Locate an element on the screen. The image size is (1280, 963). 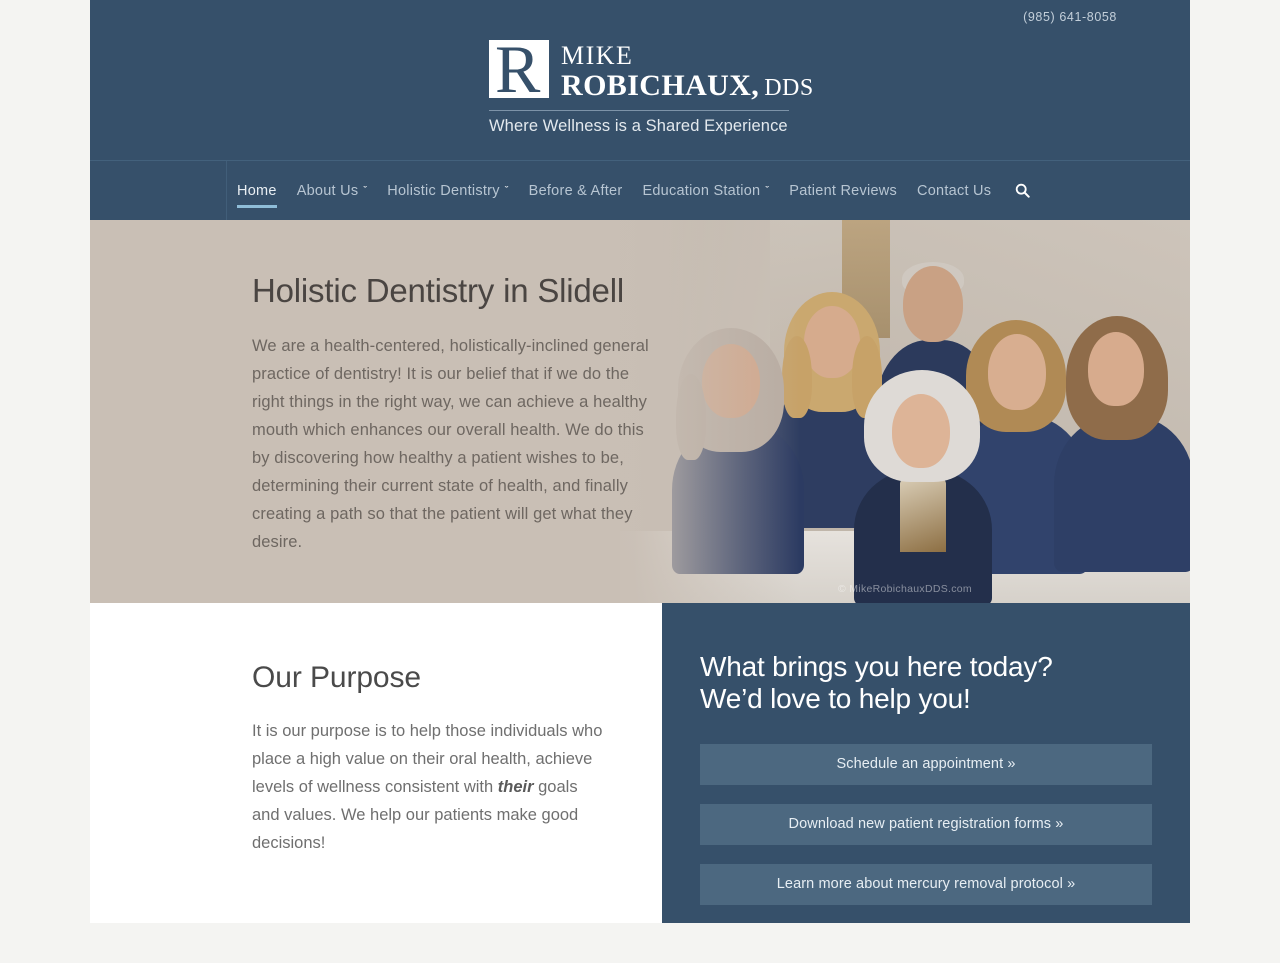
nav-item-education-station: Education Station ˇ is located at coordinates (705, 191).